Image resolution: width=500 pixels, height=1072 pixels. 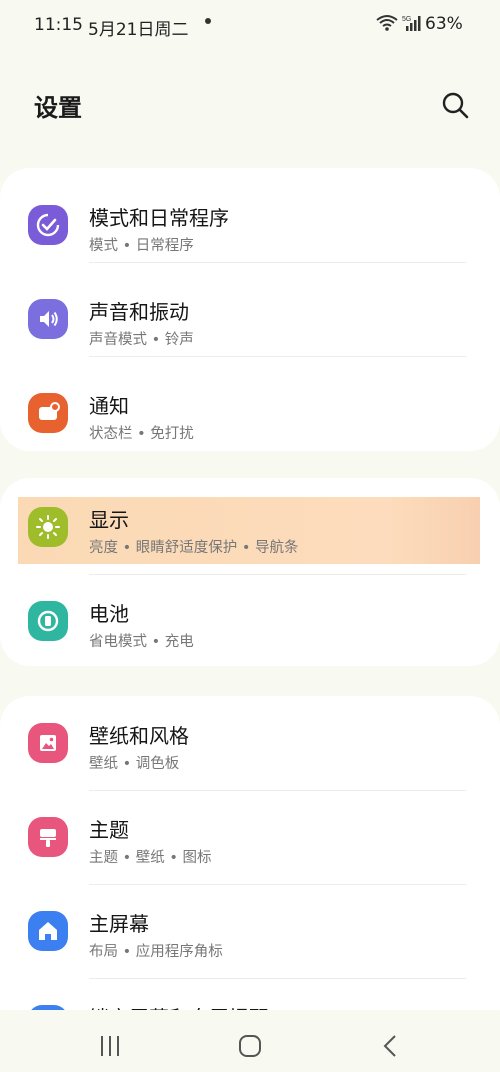 What do you see at coordinates (387, 23) in the screenshot?
I see `wifi-icon` at bounding box center [387, 23].